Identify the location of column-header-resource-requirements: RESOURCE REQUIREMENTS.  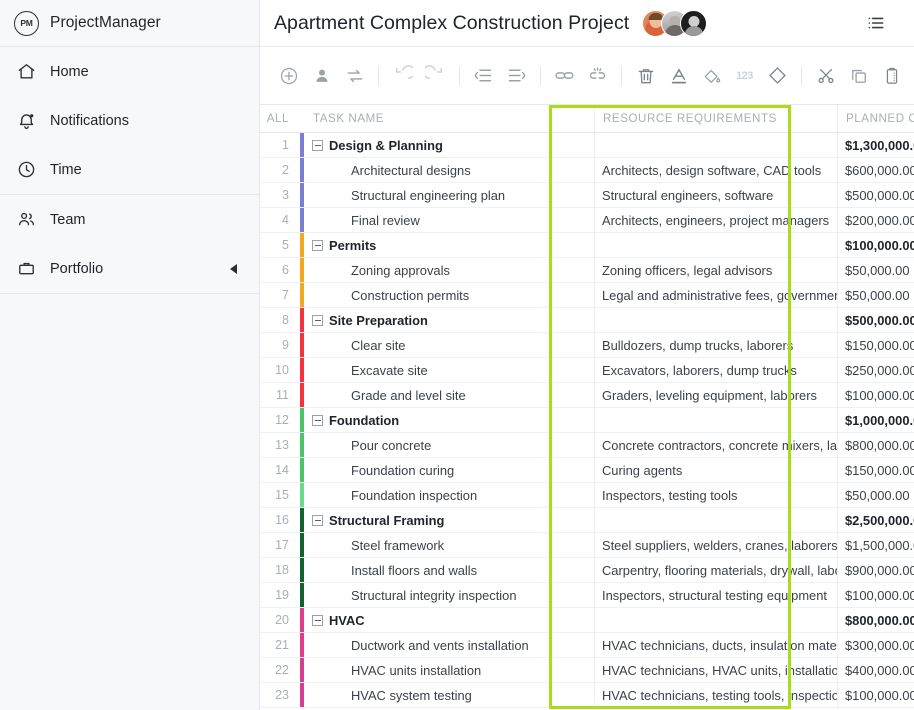
(716, 118).